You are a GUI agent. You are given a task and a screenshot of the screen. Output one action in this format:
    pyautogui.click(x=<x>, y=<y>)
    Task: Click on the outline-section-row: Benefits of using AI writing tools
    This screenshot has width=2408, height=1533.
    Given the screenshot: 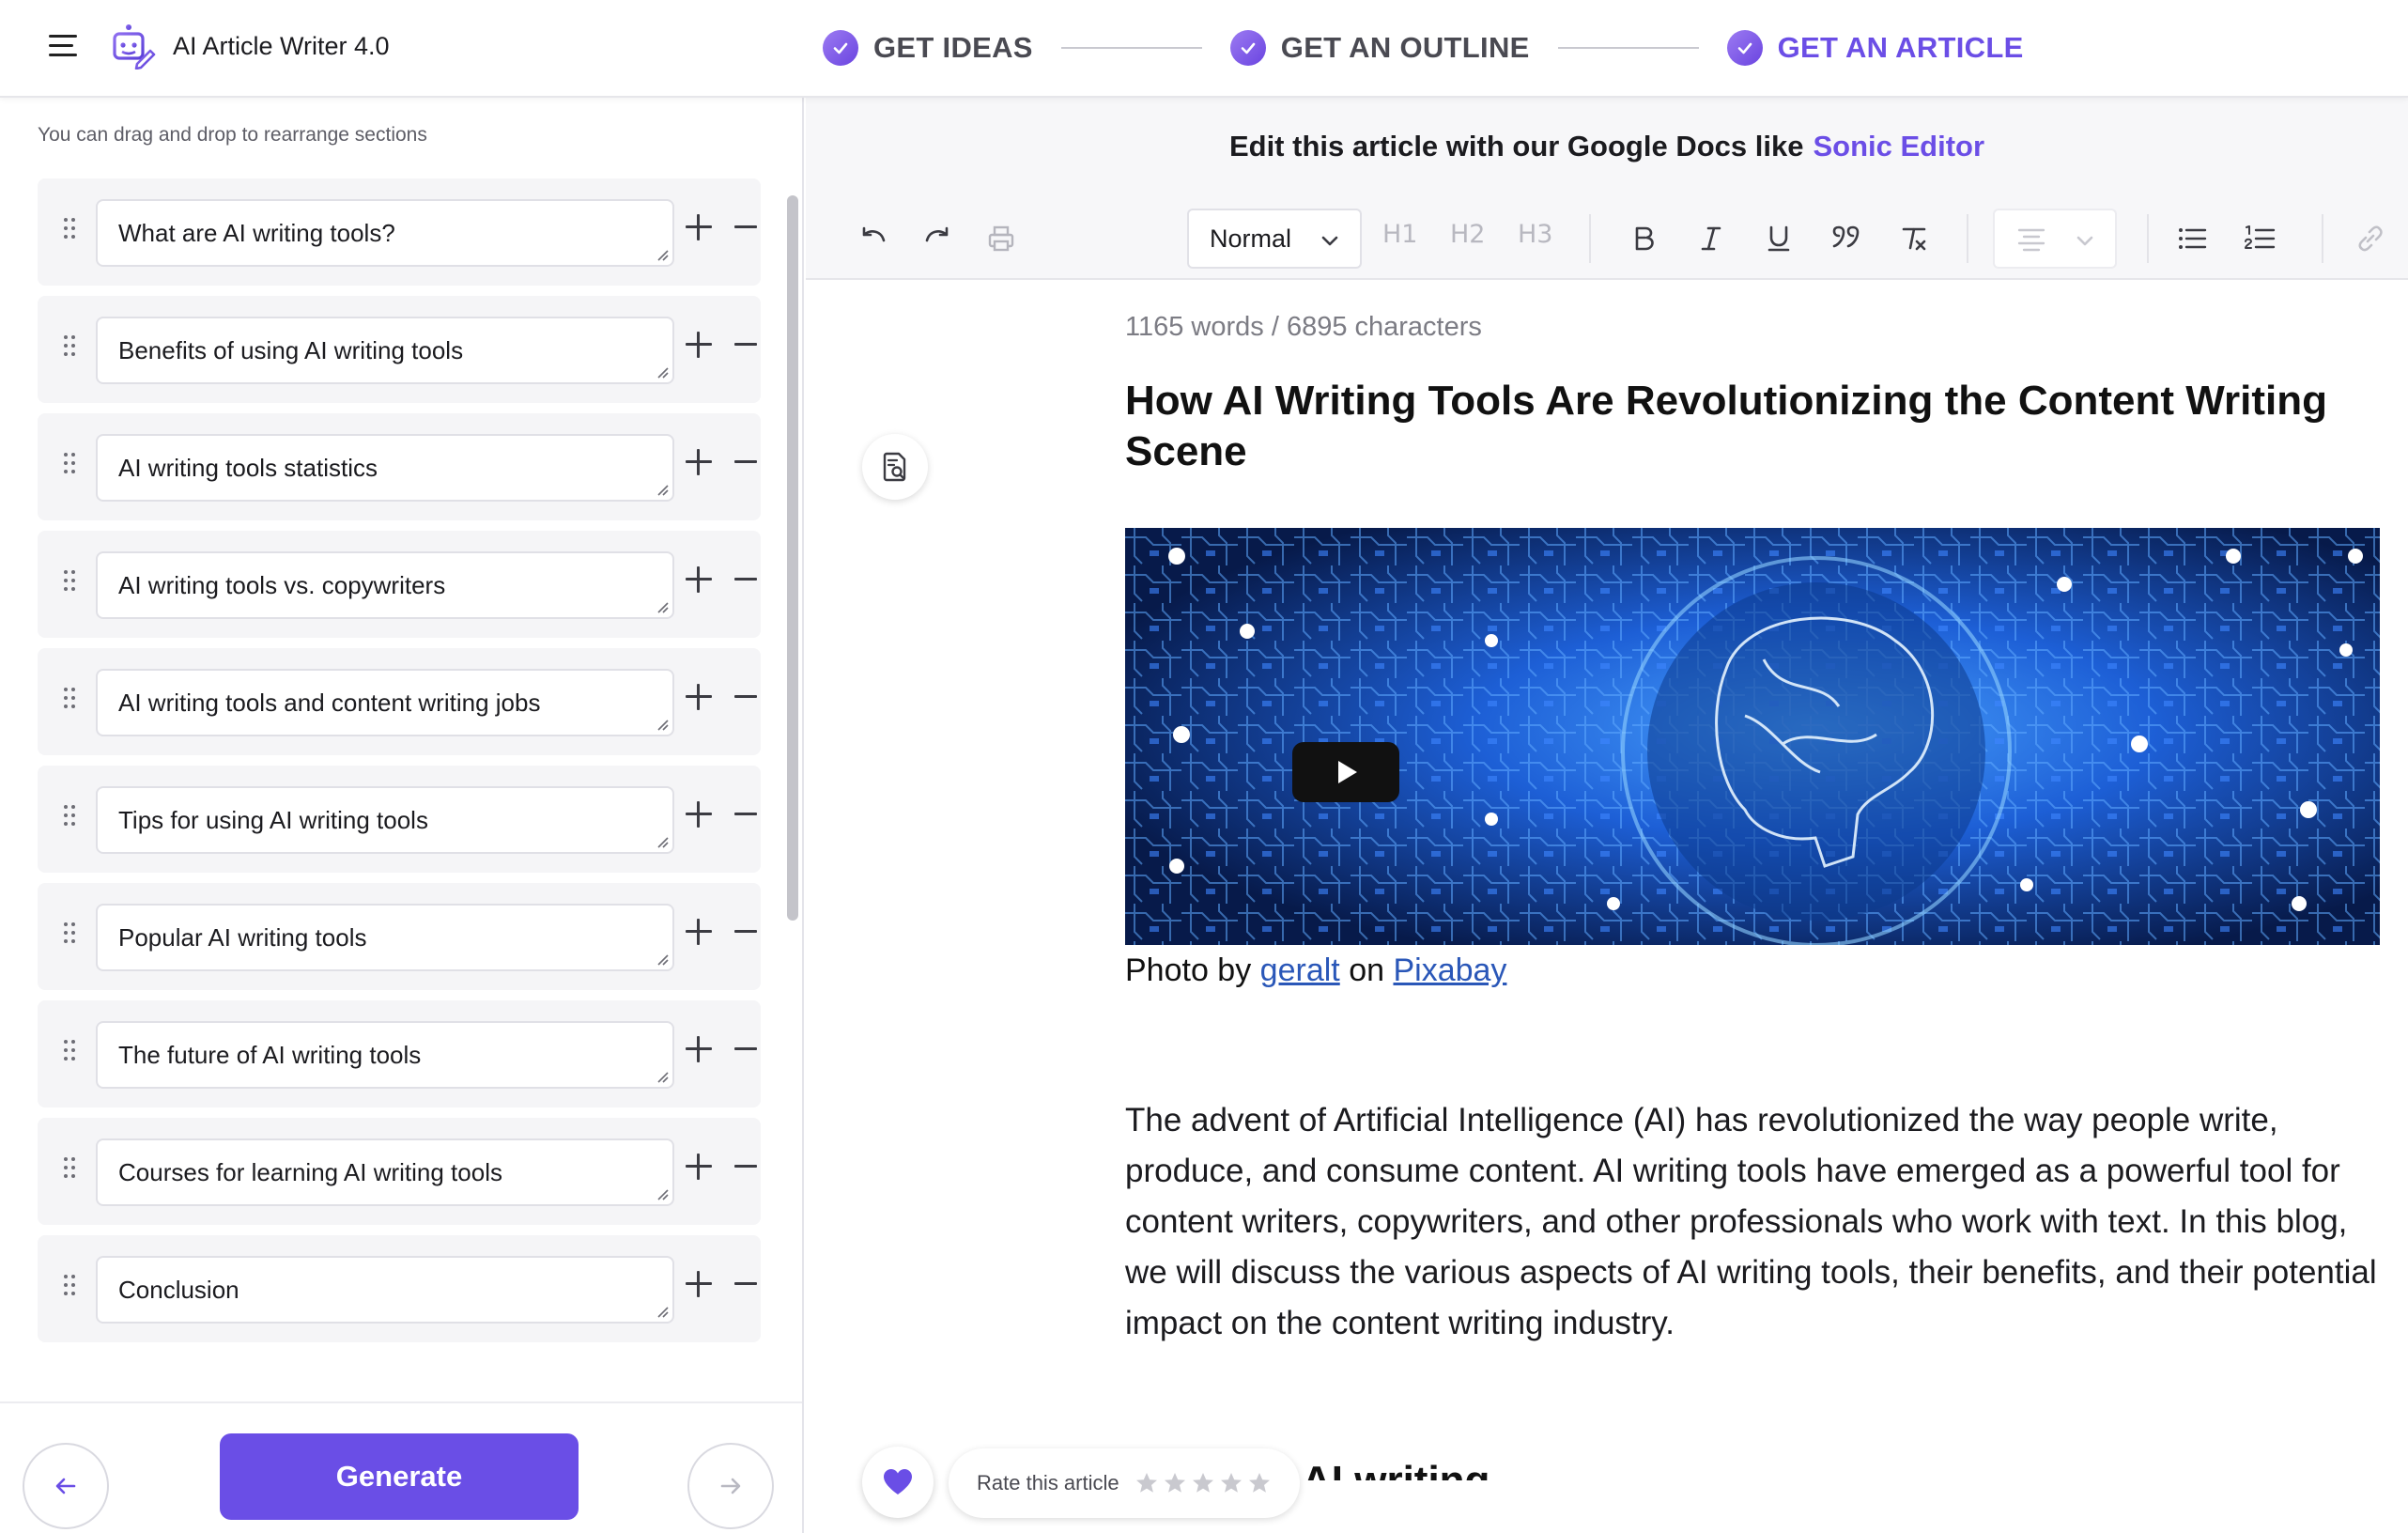 What is the action you would take?
    pyautogui.click(x=399, y=349)
    